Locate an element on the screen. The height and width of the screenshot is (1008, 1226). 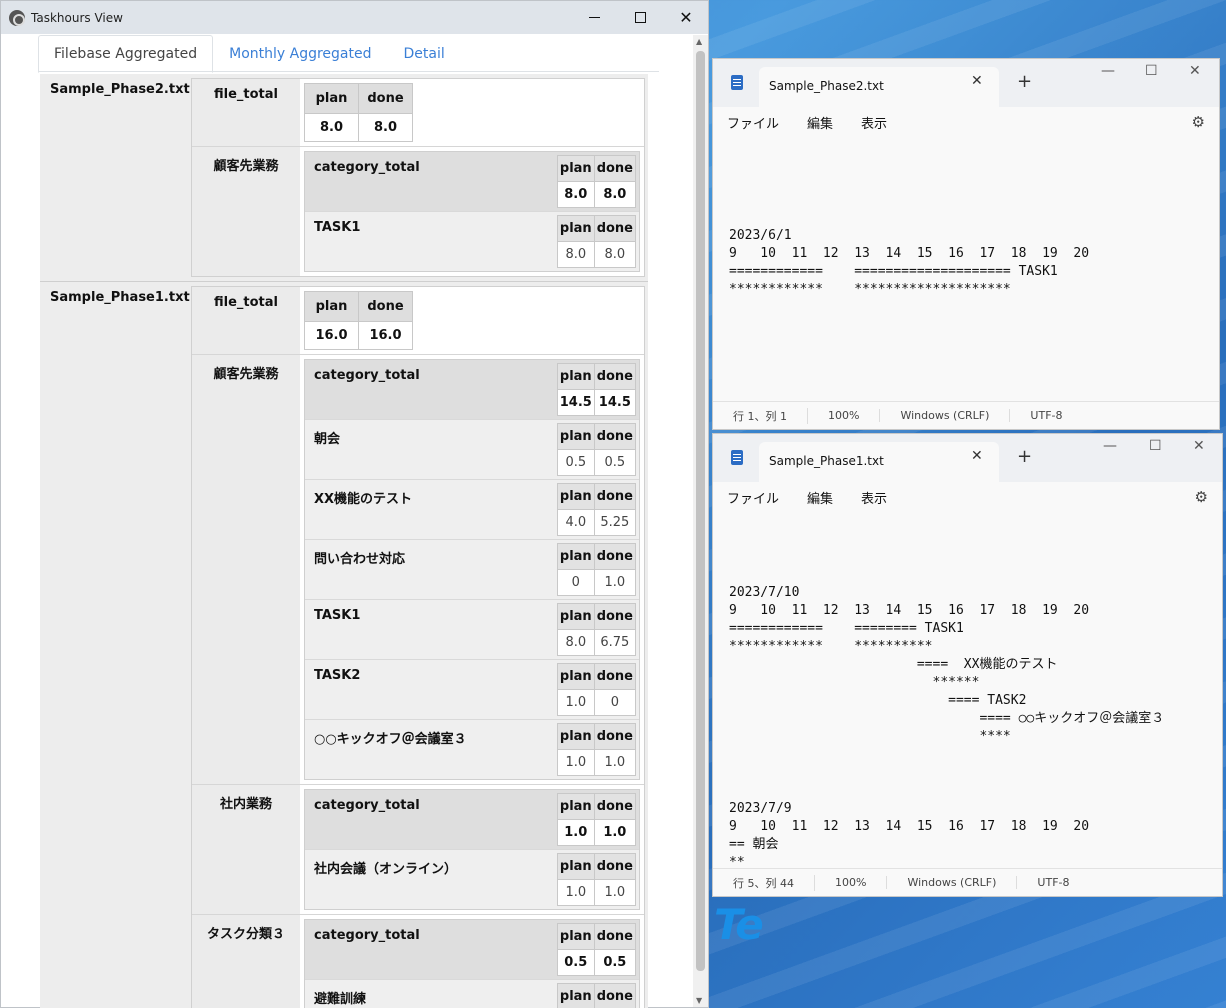
category-cell: category_total plan done 0.5 0.5 避難訓練 plan done is located at coordinates (472, 961).